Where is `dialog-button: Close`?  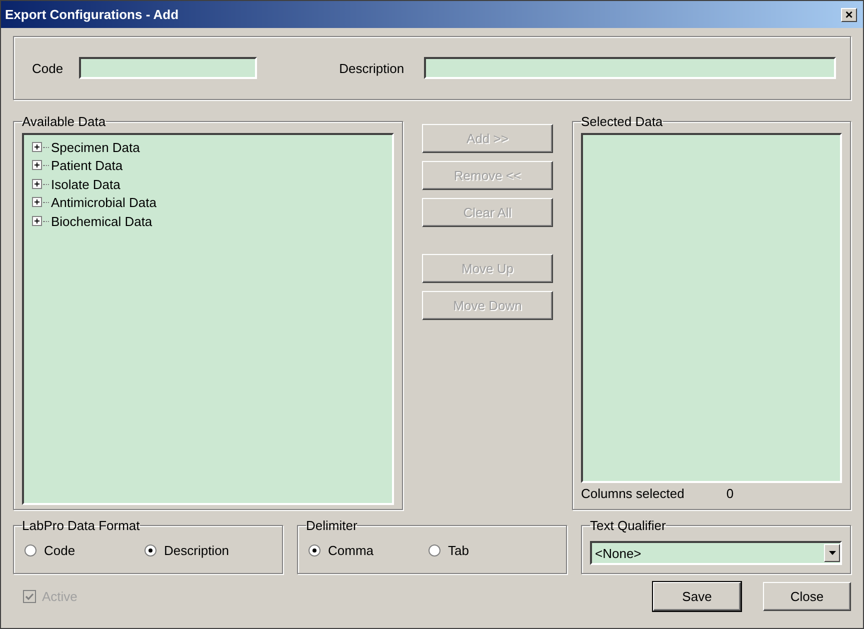 dialog-button: Close is located at coordinates (807, 596).